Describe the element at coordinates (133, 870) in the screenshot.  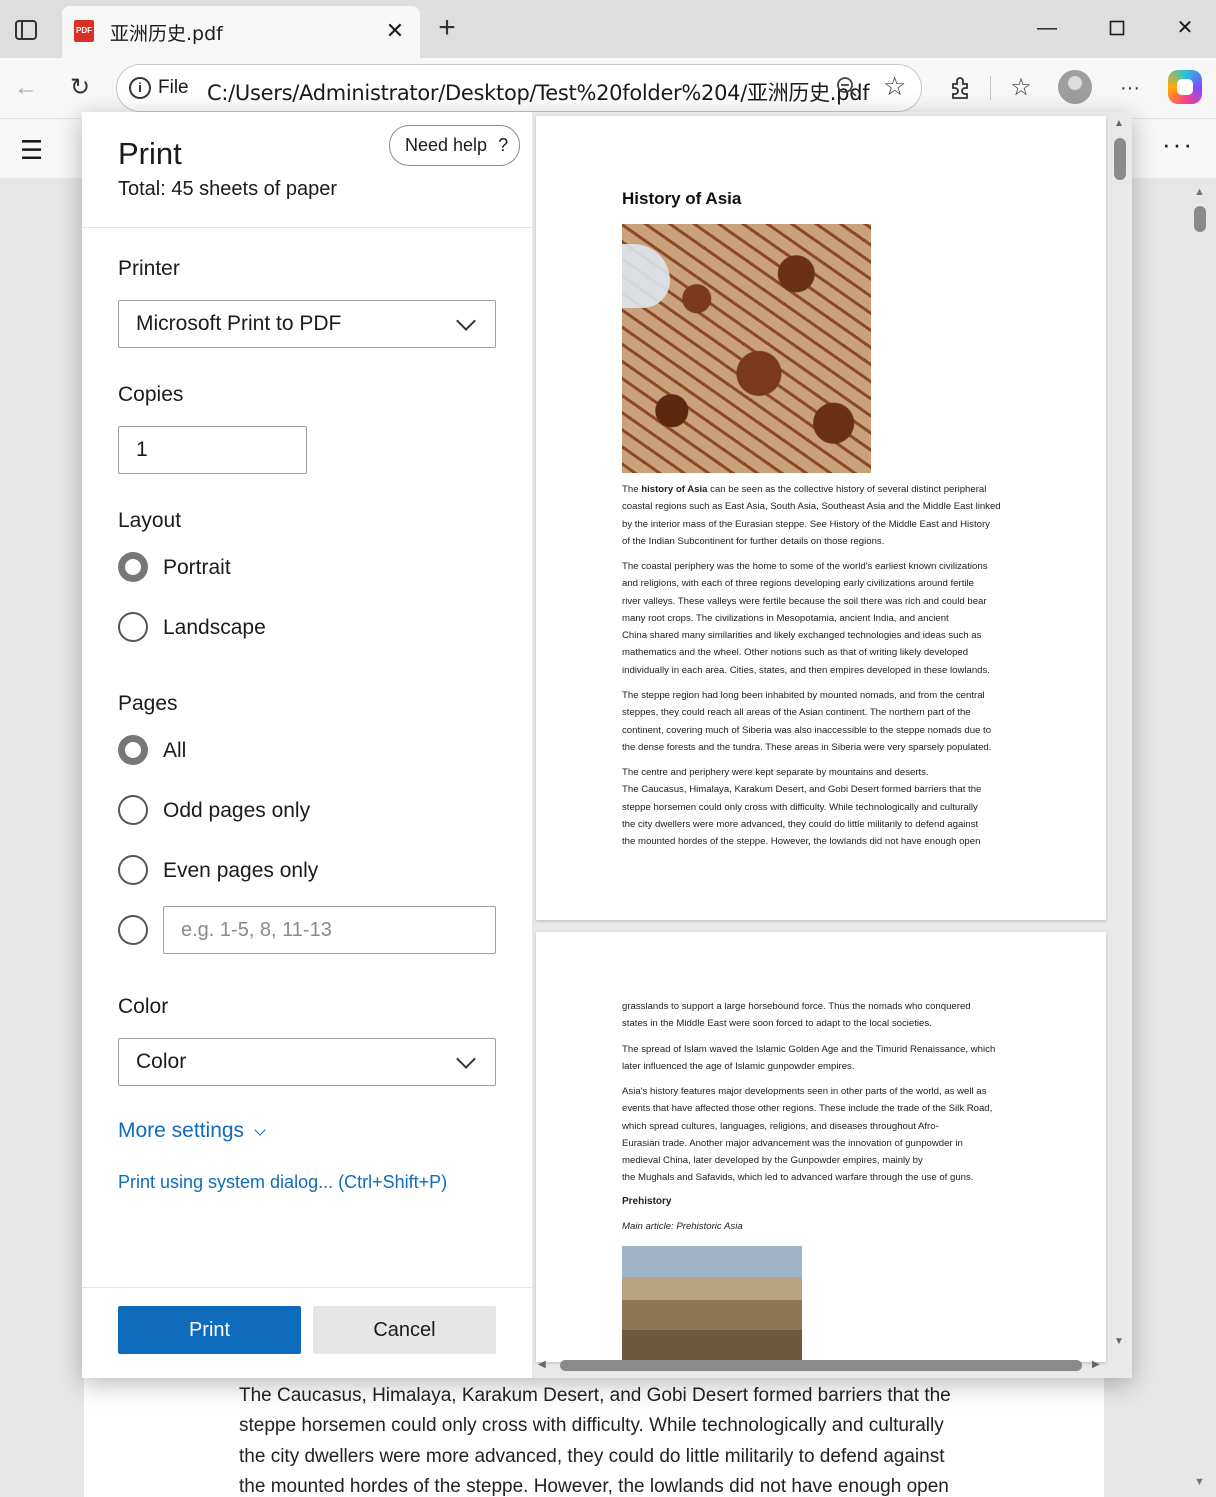
I see `even-pages-radio` at that location.